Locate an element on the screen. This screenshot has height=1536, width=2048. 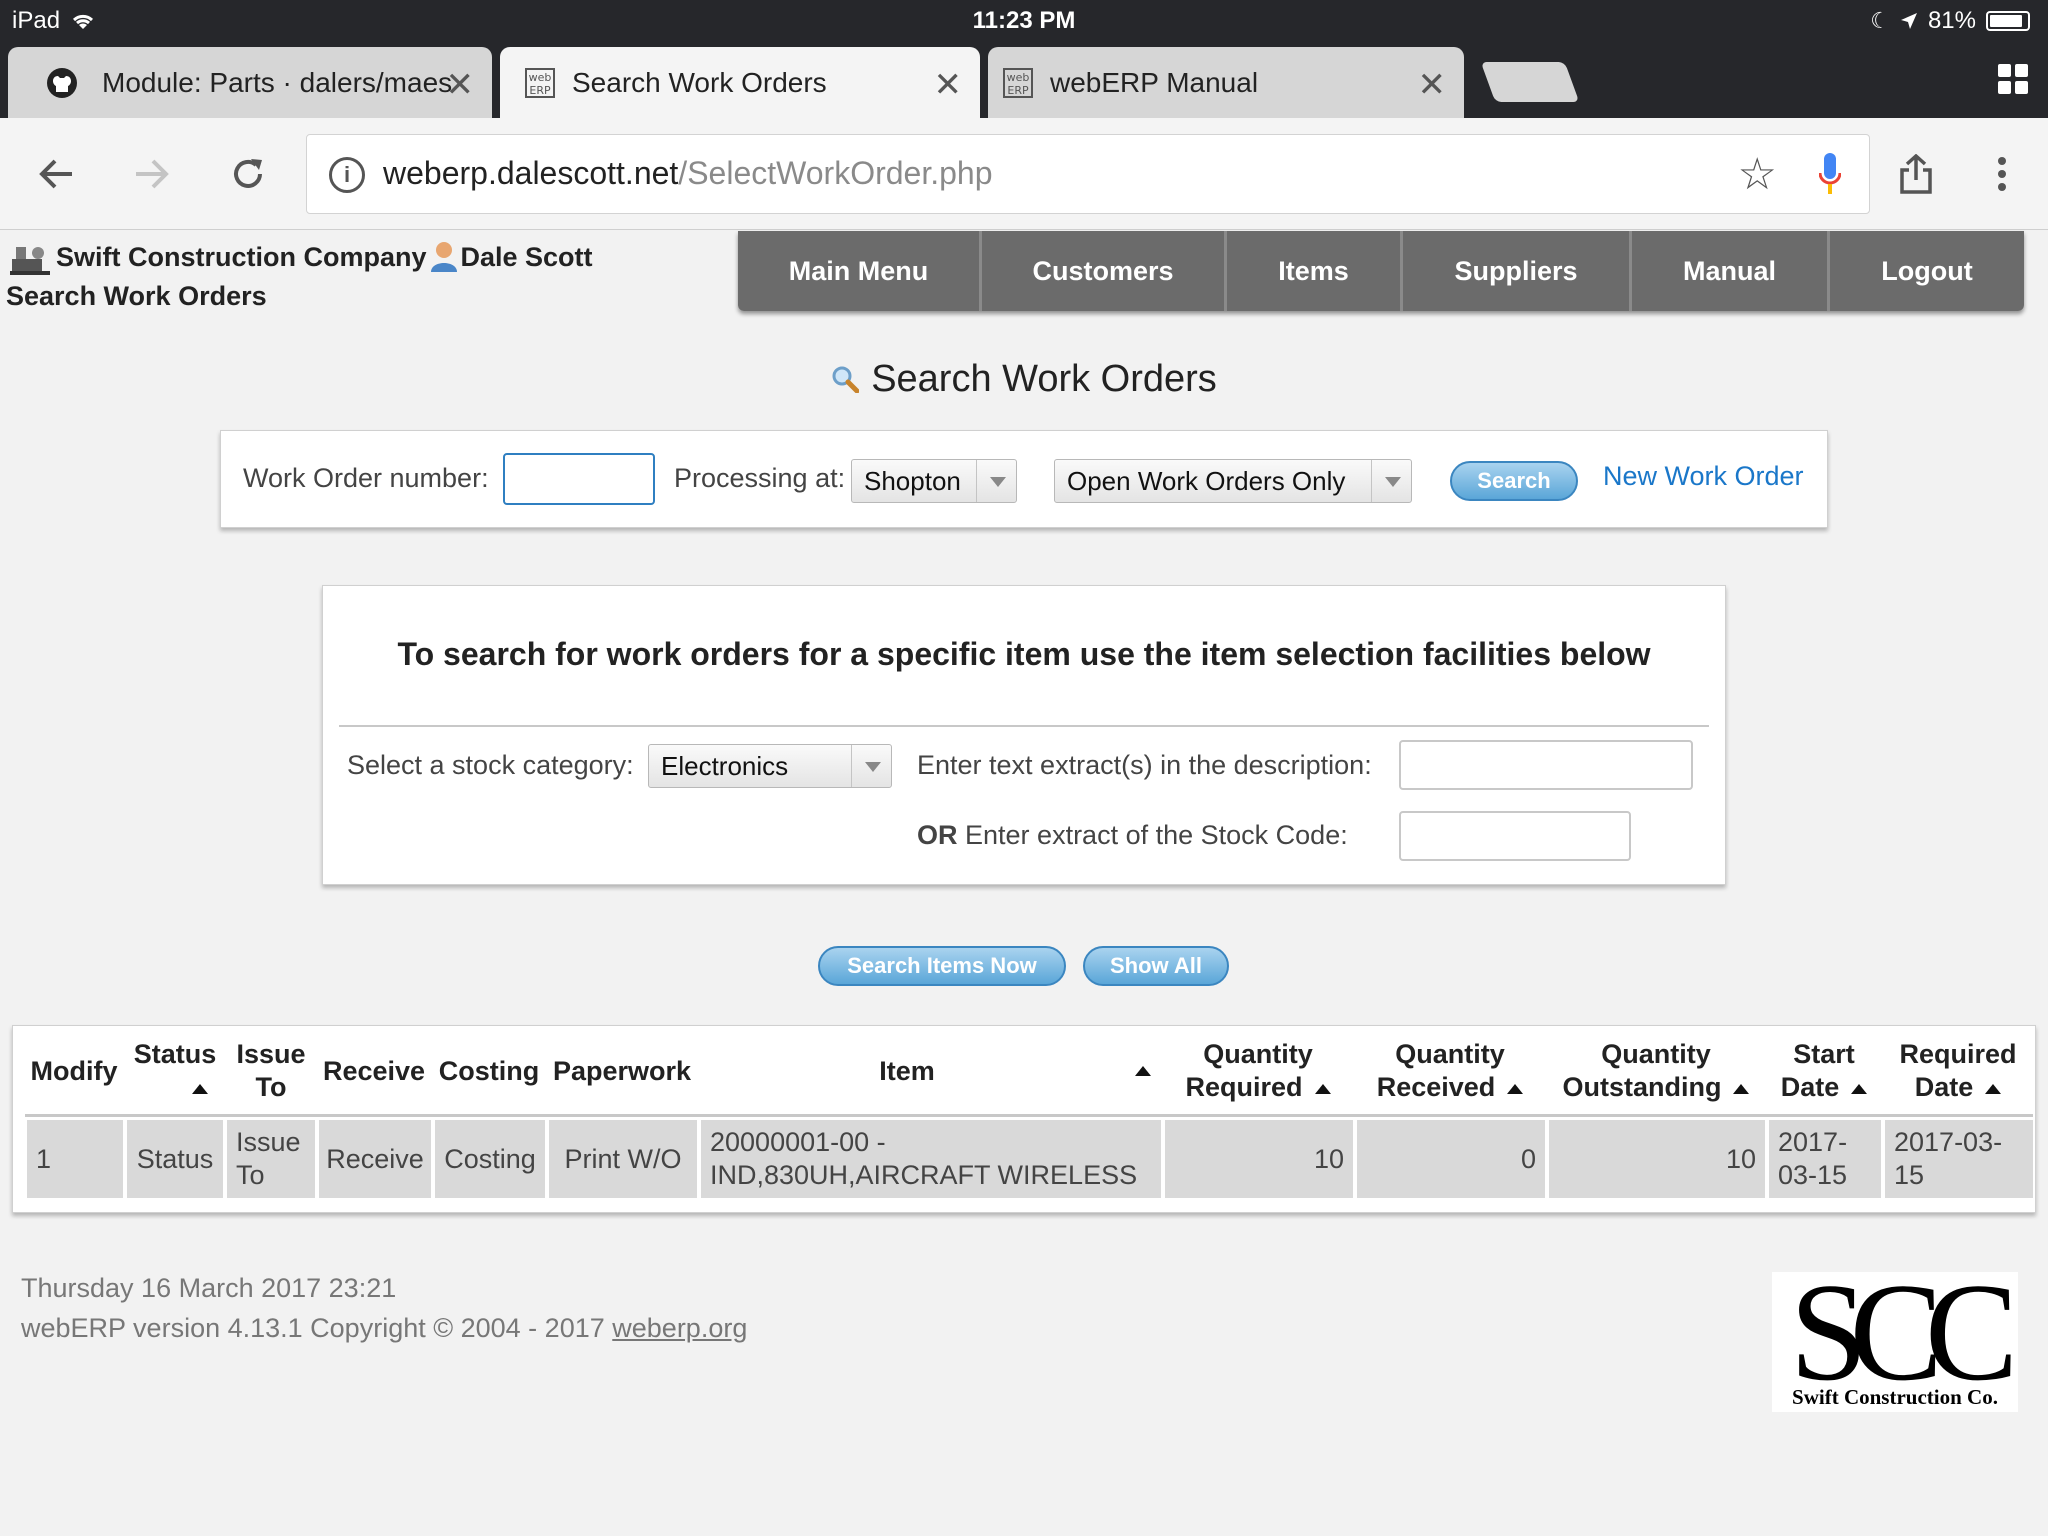
weberp-icon: web ERP is located at coordinates (540, 83).